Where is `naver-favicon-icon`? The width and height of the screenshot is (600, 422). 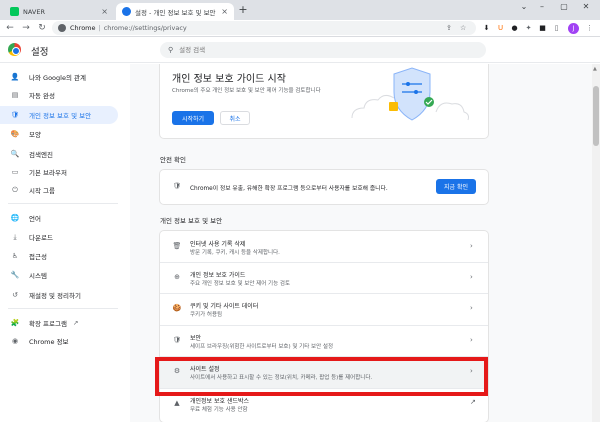
naver-favicon-icon is located at coordinates (14, 11).